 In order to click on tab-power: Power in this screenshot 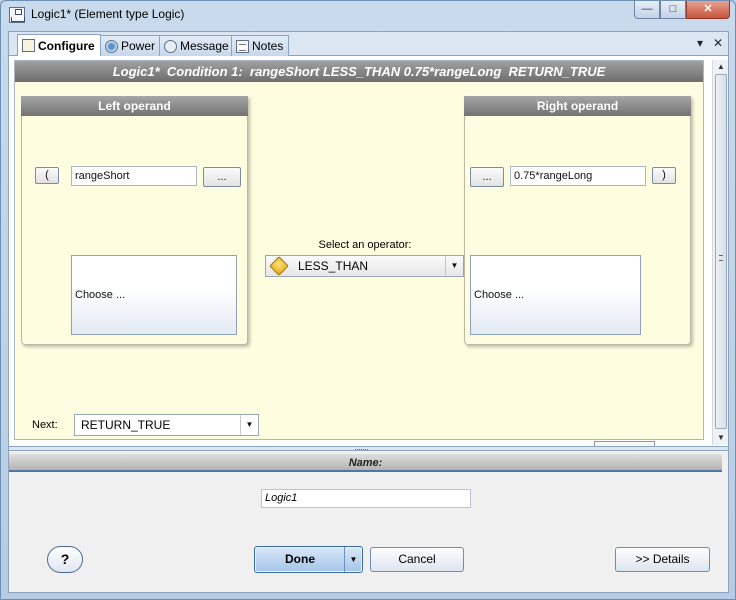, I will do `click(131, 45)`.